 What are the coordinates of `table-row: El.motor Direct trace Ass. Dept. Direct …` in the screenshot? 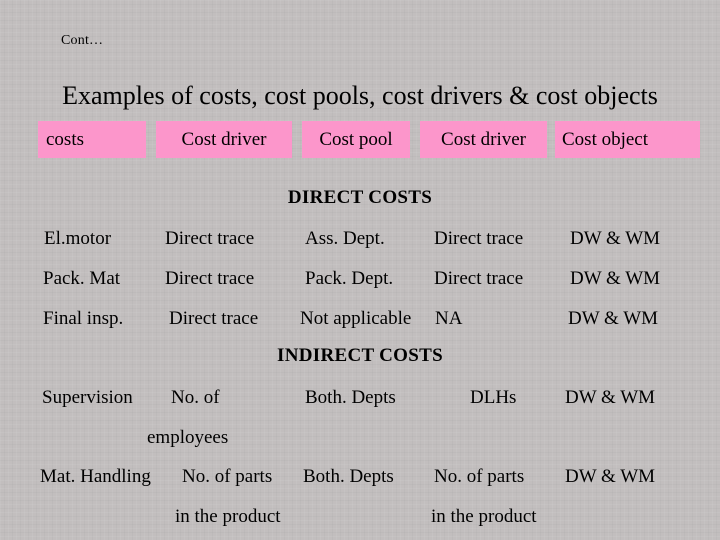 It's located at (360, 239).